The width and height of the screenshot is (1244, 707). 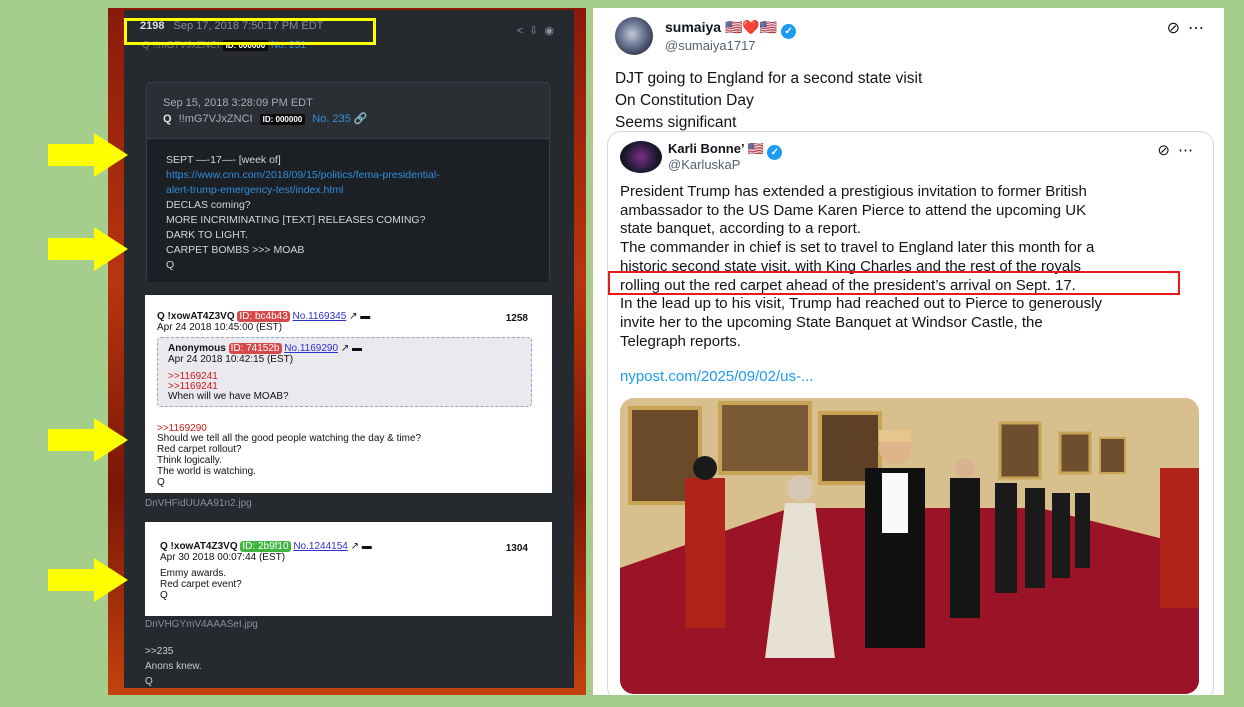 I want to click on inner-id: ID: 74152b, so click(x=255, y=348).